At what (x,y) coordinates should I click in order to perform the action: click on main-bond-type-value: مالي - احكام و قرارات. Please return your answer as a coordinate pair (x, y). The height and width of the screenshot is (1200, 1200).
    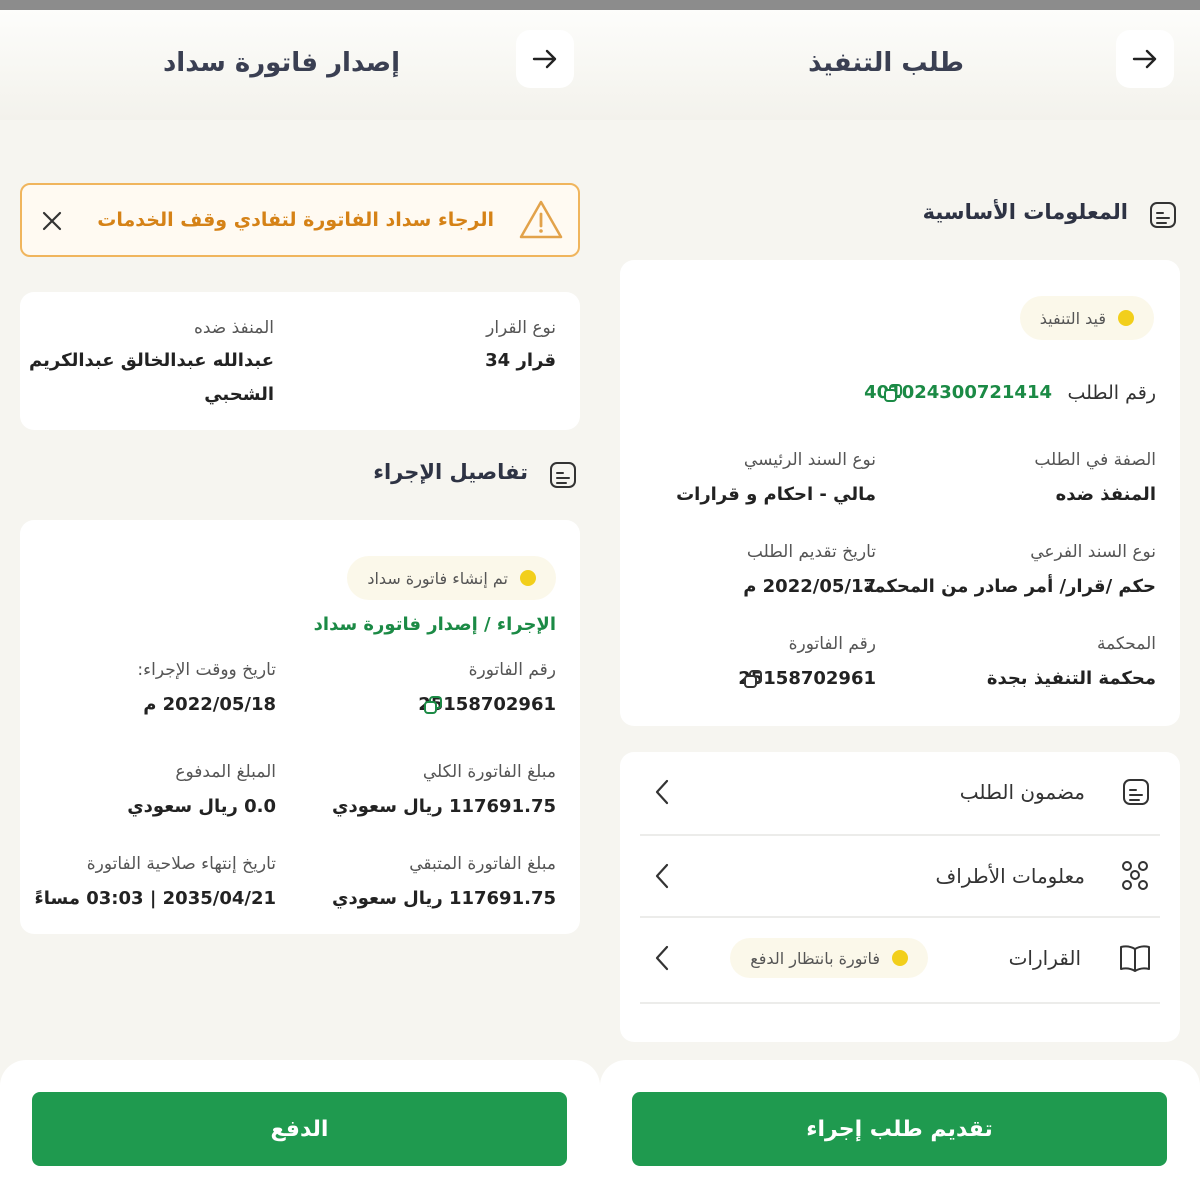
    Looking at the image, I should click on (776, 494).